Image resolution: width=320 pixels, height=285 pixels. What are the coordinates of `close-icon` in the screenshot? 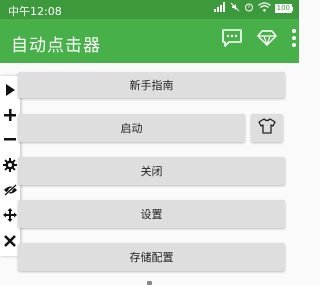 It's located at (10, 241).